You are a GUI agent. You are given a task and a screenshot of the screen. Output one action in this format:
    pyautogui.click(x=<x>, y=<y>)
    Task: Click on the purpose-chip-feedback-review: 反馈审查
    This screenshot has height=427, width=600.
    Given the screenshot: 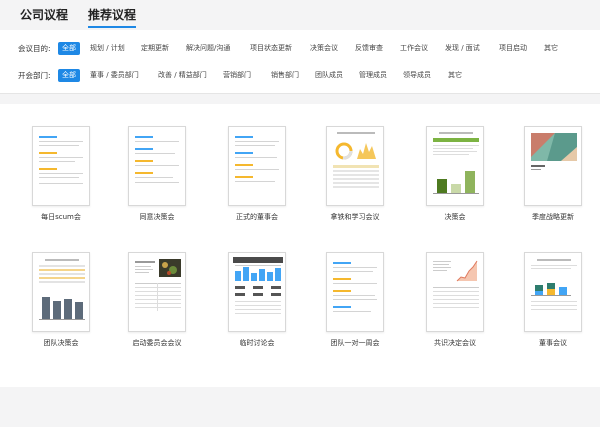 What is the action you would take?
    pyautogui.click(x=369, y=48)
    